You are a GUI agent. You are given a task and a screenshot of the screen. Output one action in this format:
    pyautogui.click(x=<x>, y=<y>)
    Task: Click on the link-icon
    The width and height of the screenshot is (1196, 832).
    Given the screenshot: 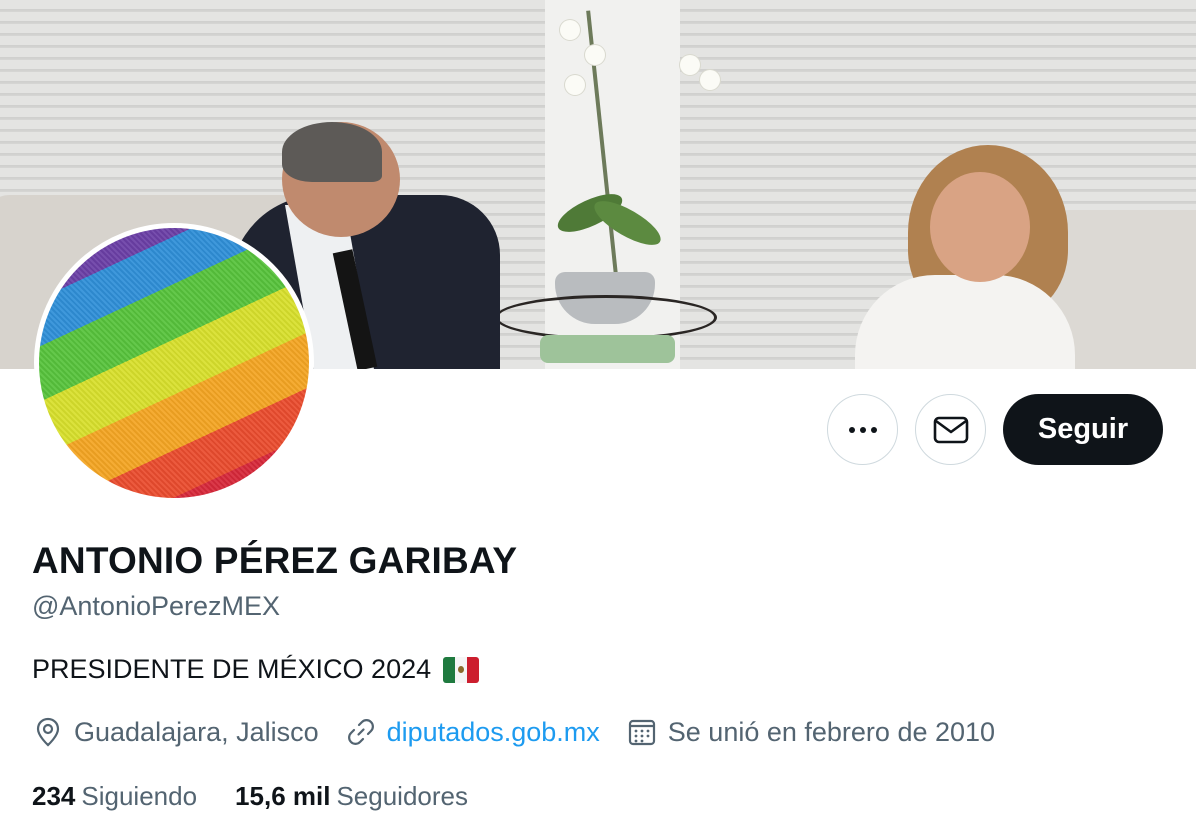 What is the action you would take?
    pyautogui.click(x=360, y=732)
    